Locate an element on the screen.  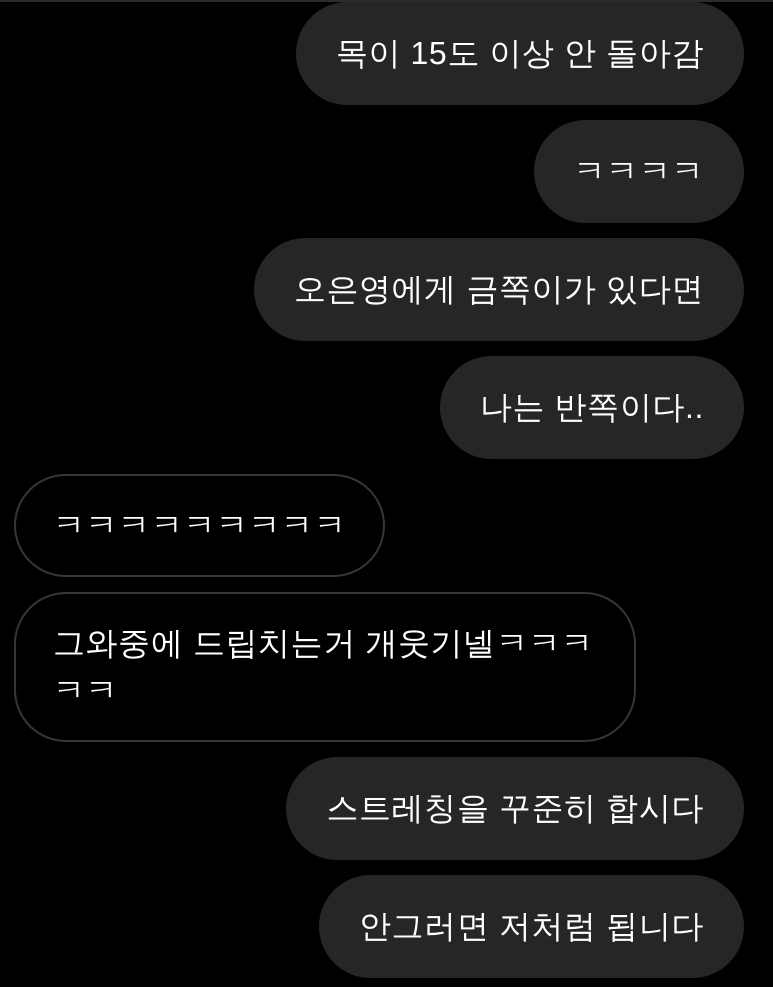
received-message-bubble: 그와중에 드립치는거 개웃기넬ㅋㅋㅋㅋㅋ is located at coordinates (325, 667).